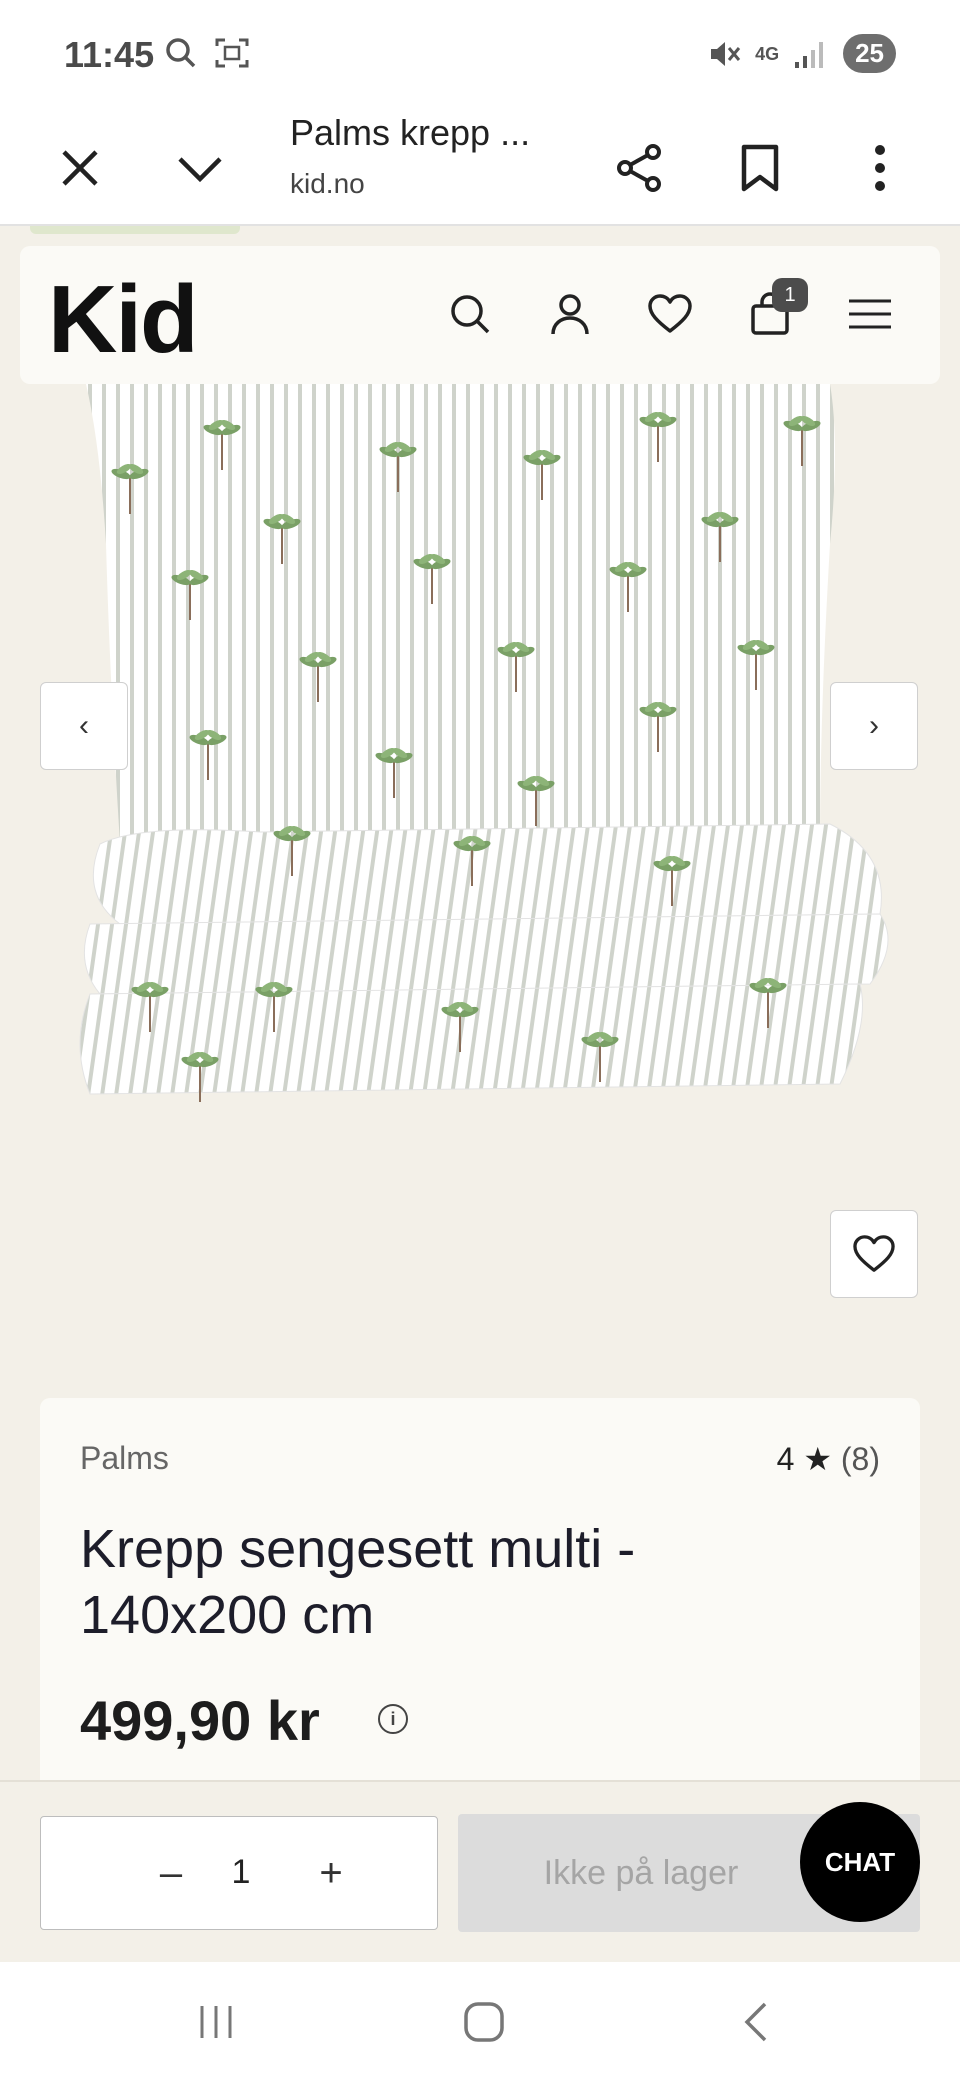  I want to click on add-to-wishlist-button, so click(874, 1254).